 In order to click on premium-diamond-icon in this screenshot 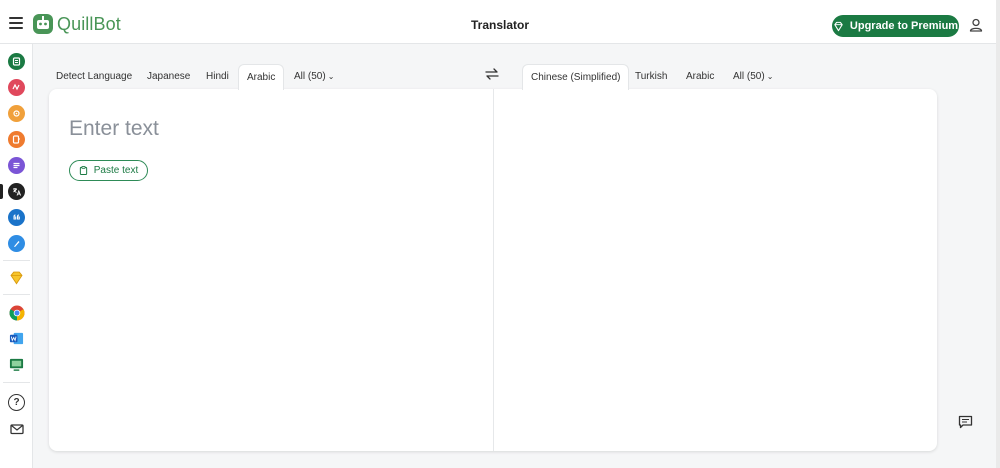, I will do `click(16, 277)`.